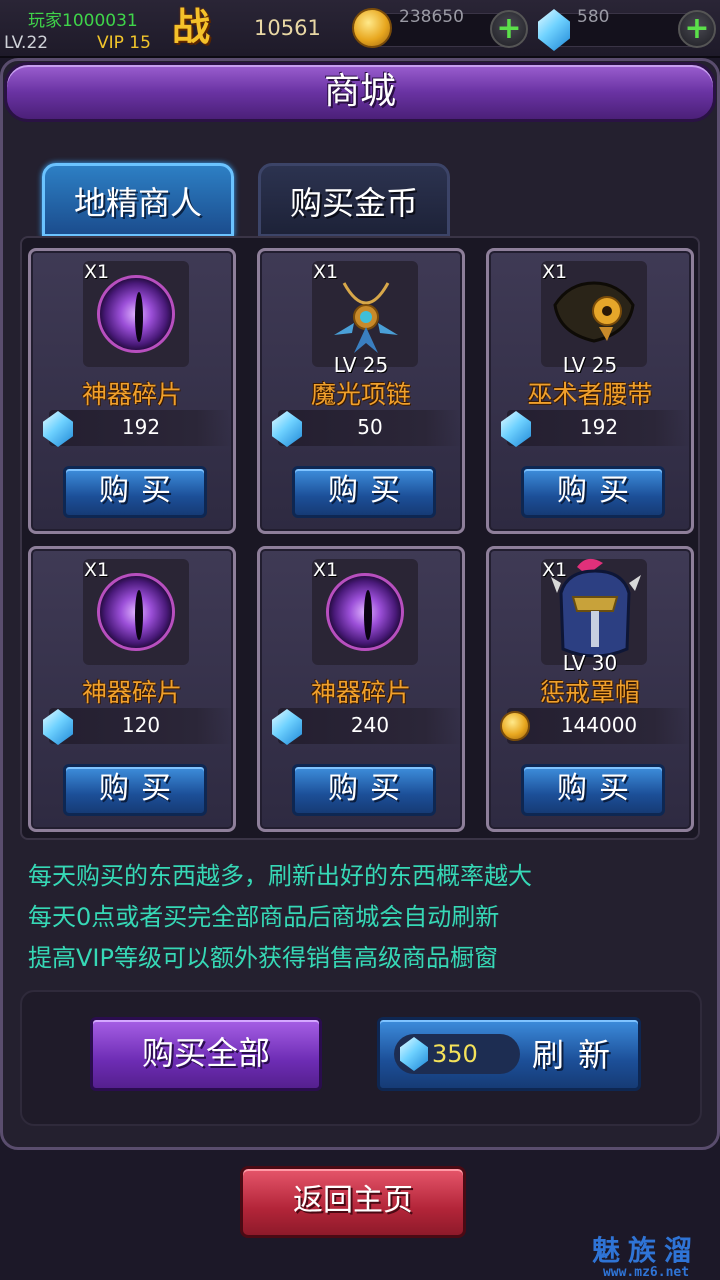  I want to click on shop-item-card: X1 神器碎片 120 购买, so click(132, 689).